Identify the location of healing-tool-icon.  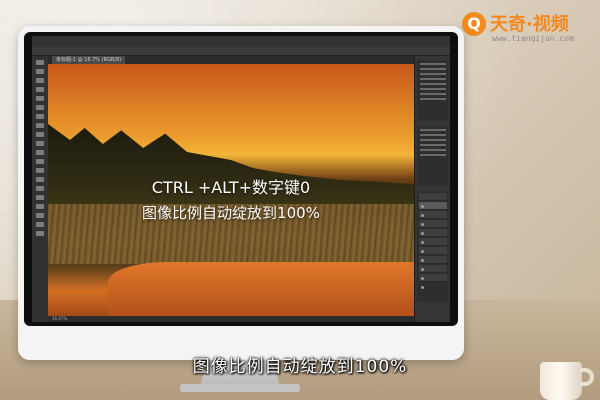
(40, 116).